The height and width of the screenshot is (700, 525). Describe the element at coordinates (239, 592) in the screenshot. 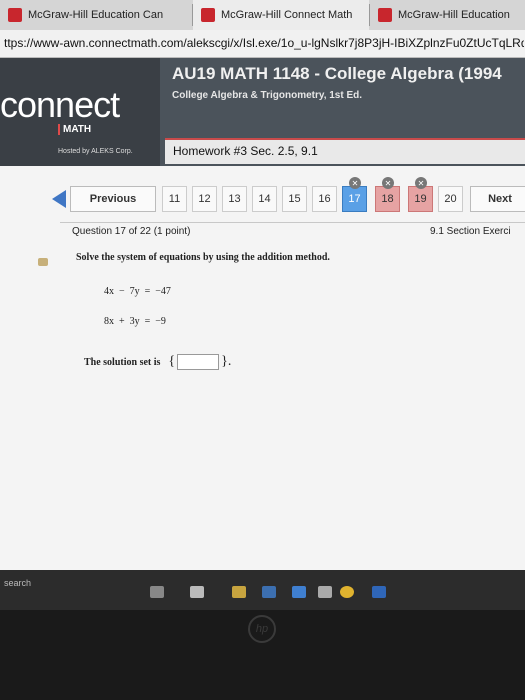

I see `folder-icon` at that location.